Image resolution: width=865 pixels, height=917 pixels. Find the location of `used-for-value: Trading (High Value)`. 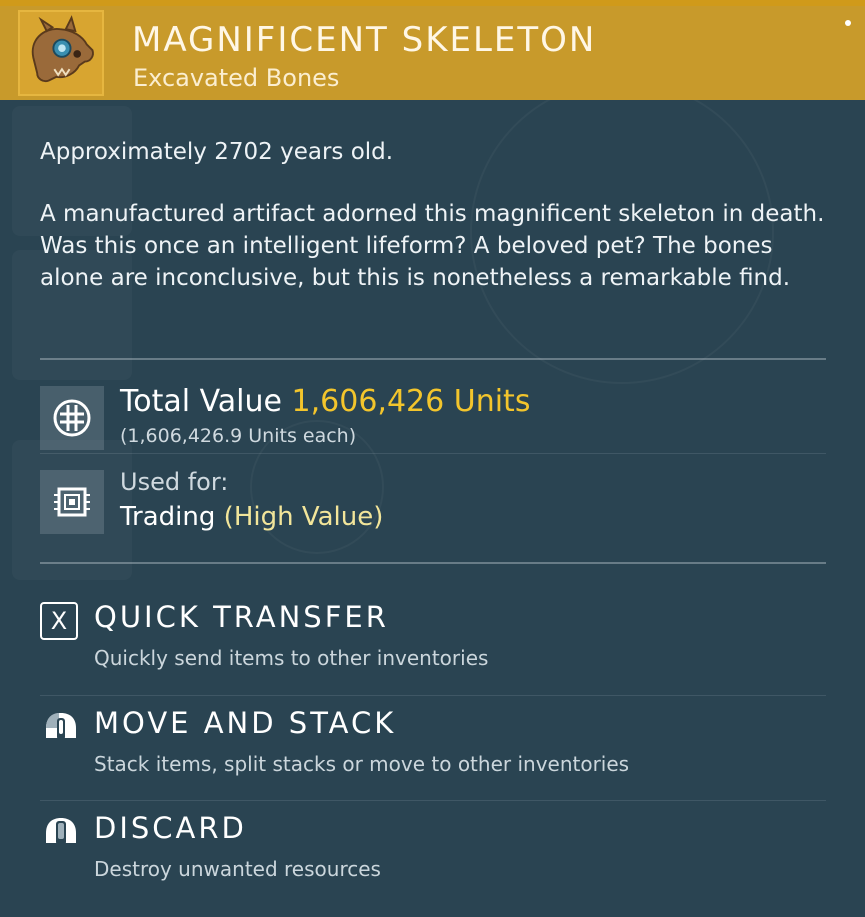

used-for-value: Trading (High Value) is located at coordinates (251, 517).